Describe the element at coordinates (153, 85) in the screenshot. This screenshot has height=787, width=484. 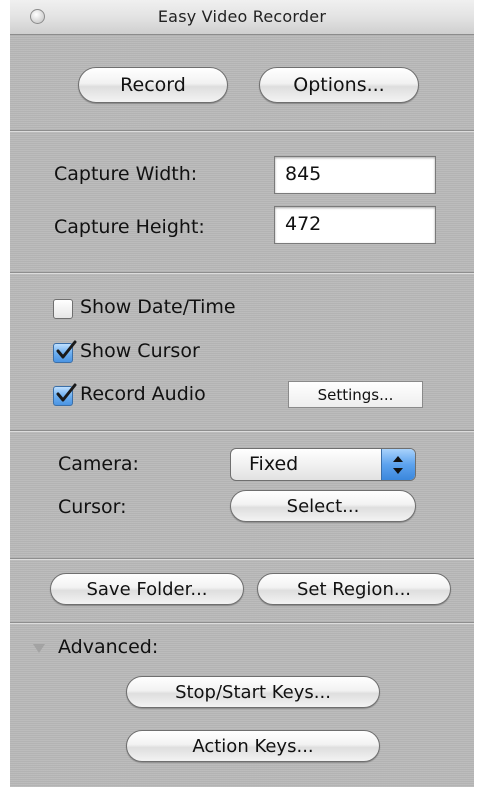
I see `record-button: Record` at that location.